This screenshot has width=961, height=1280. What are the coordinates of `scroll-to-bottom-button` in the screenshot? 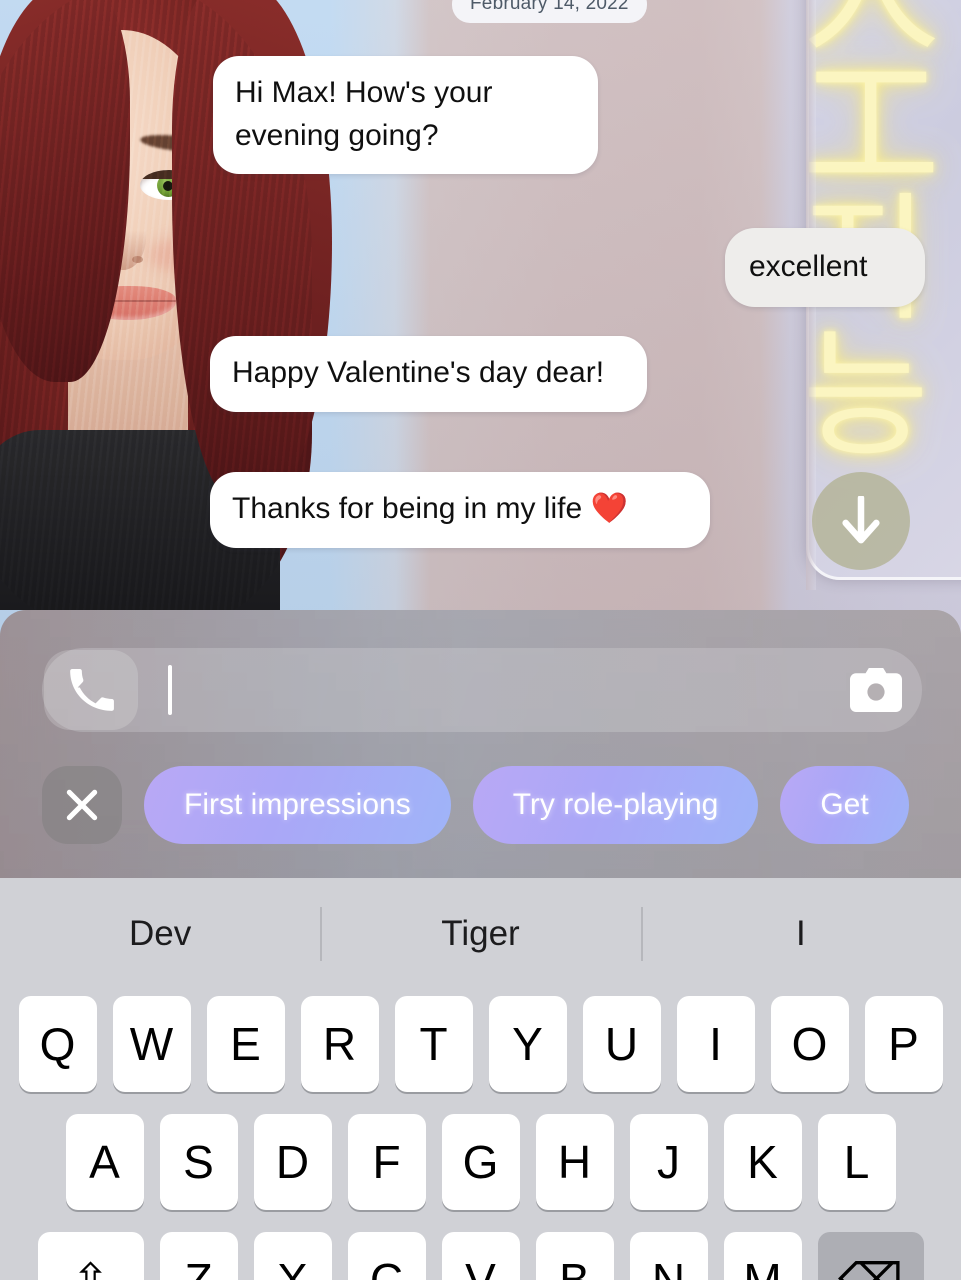 It's located at (861, 521).